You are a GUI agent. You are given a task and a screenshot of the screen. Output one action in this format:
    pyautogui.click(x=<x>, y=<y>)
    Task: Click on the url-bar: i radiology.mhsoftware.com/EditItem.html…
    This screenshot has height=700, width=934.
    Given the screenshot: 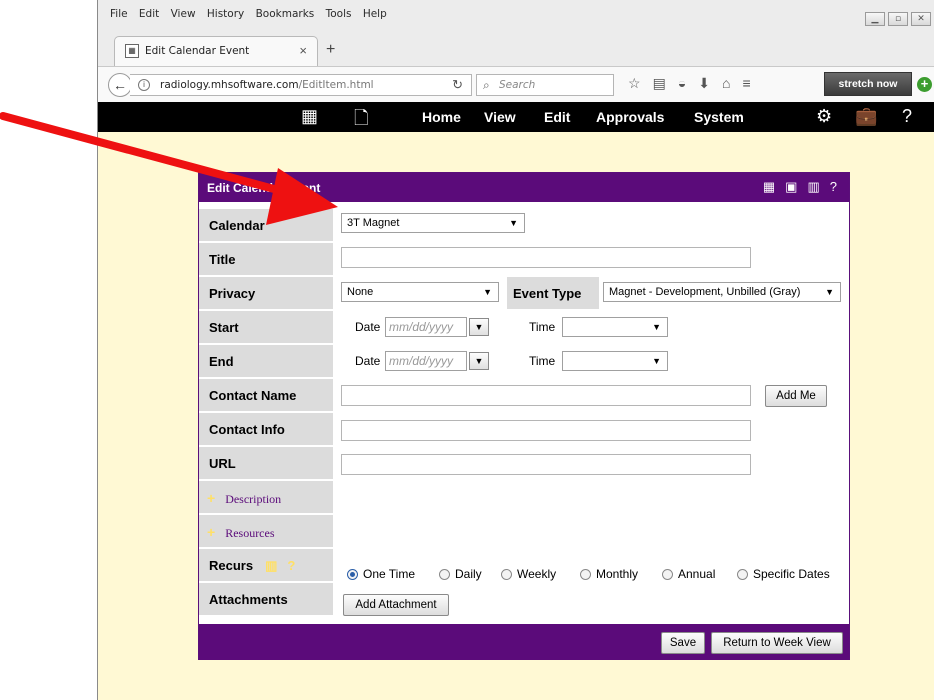 What is the action you would take?
    pyautogui.click(x=301, y=85)
    